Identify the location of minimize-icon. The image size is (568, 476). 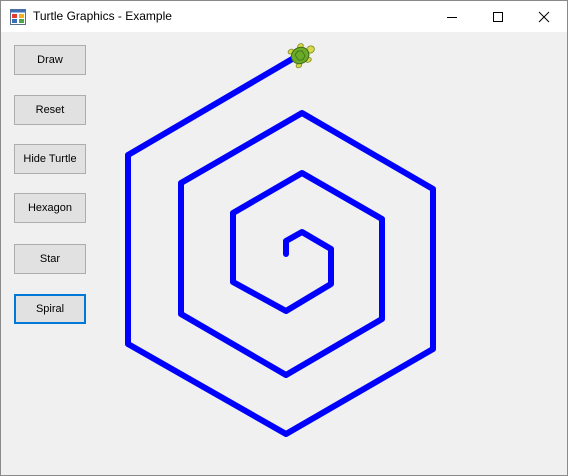
(452, 17).